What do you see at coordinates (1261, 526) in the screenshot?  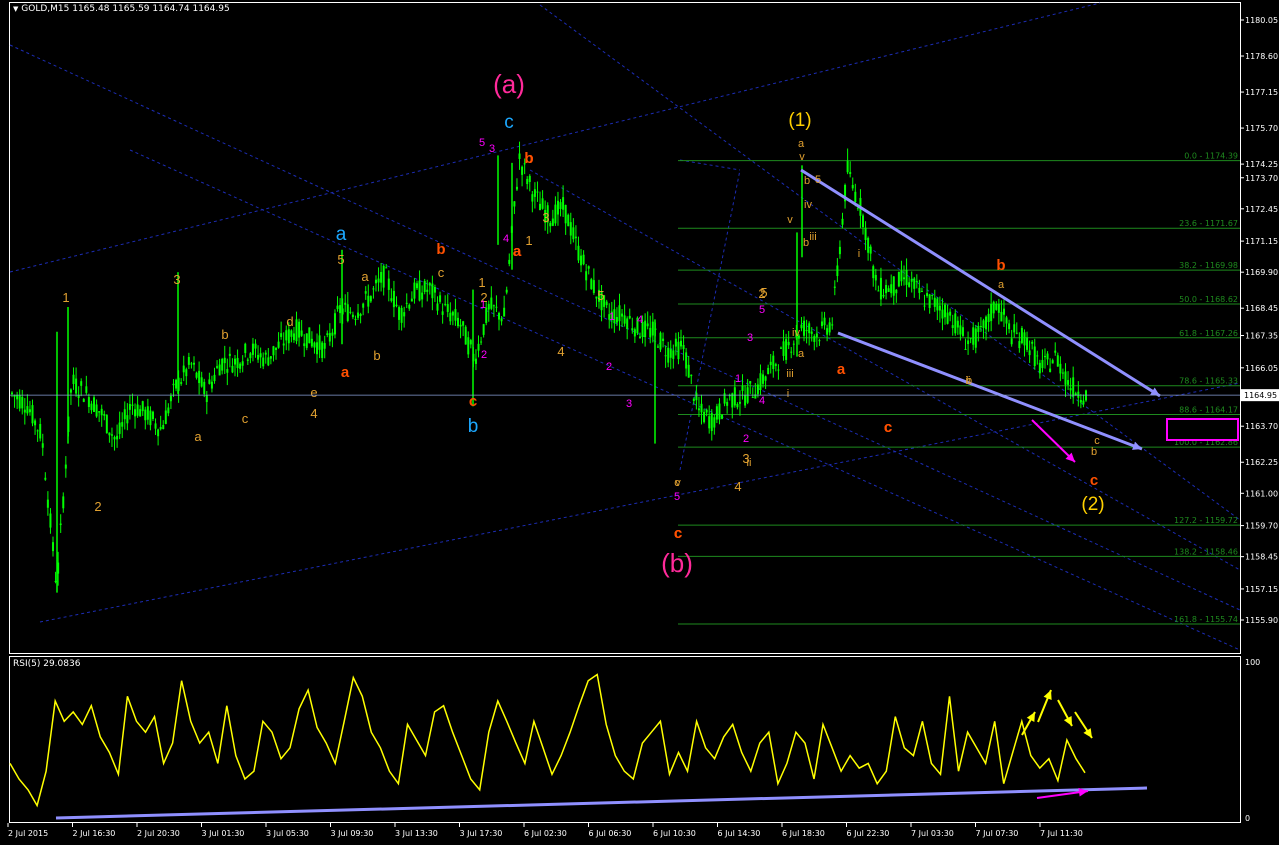 I see `y-tick-label: 1159.70` at bounding box center [1261, 526].